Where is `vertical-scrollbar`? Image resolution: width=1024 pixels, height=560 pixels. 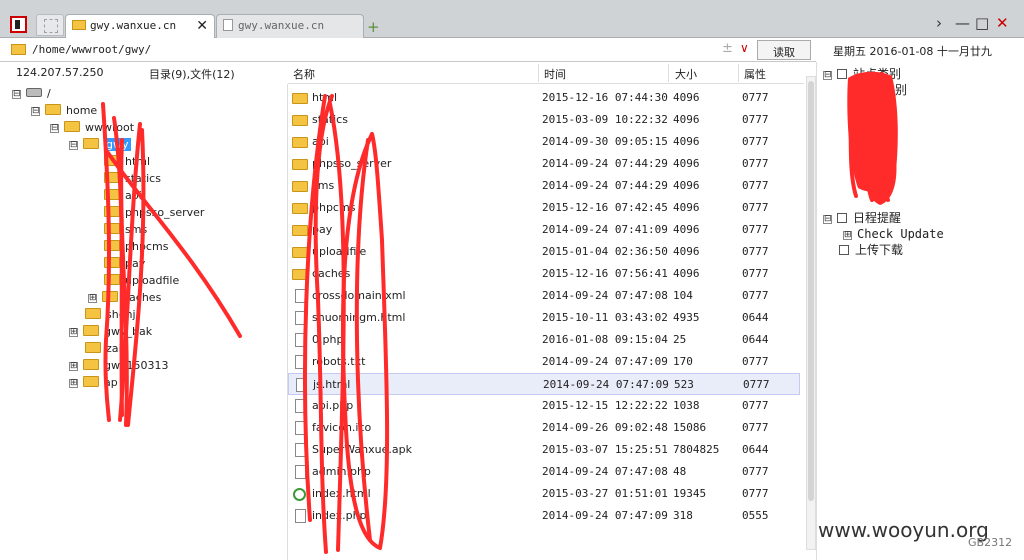 vertical-scrollbar is located at coordinates (811, 313).